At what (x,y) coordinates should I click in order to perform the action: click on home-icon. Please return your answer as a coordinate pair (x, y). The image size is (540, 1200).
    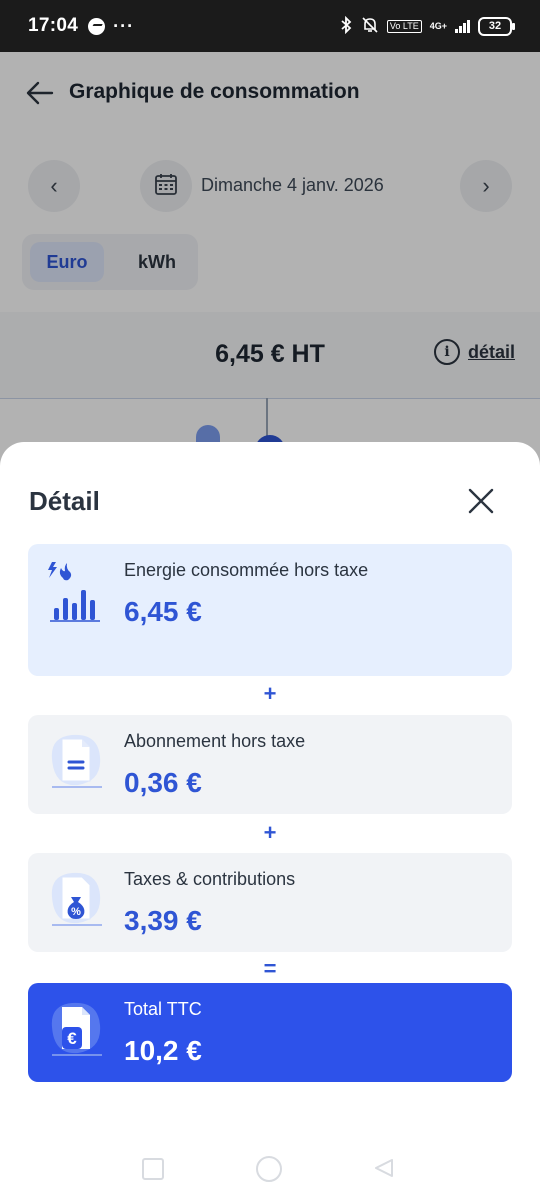
    Looking at the image, I should click on (269, 1169).